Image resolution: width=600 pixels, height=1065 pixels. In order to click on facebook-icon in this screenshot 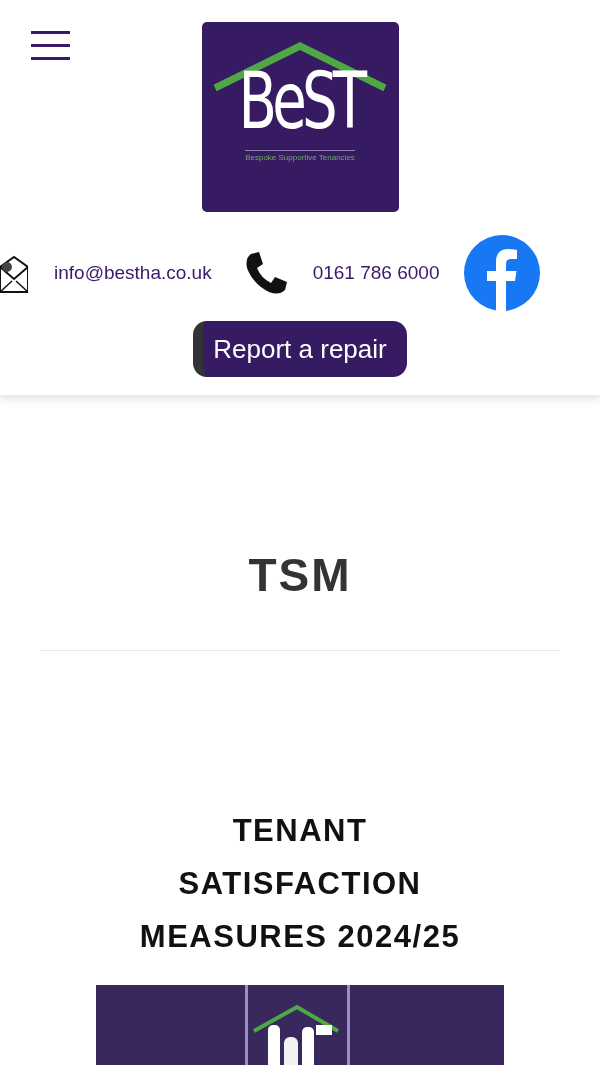, I will do `click(502, 273)`.